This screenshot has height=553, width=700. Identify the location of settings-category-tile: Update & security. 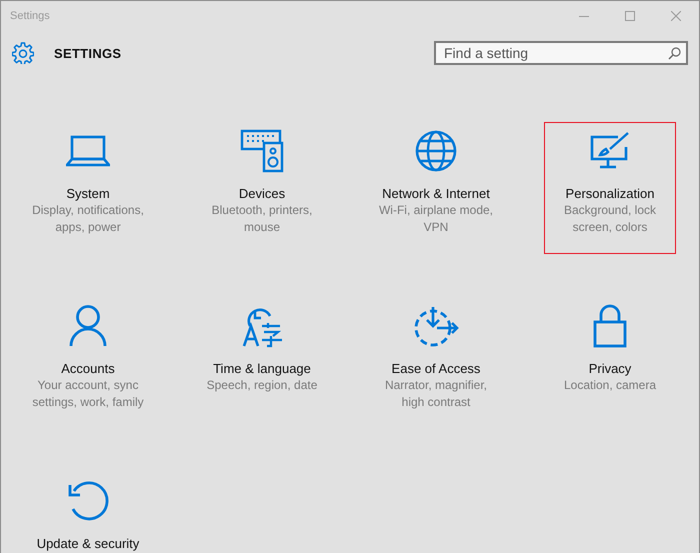
(88, 512).